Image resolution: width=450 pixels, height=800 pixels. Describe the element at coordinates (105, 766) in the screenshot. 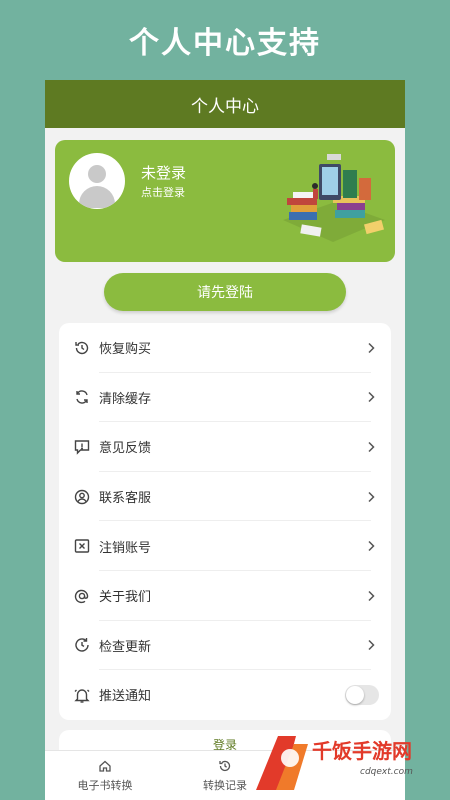

I see `home-icon` at that location.